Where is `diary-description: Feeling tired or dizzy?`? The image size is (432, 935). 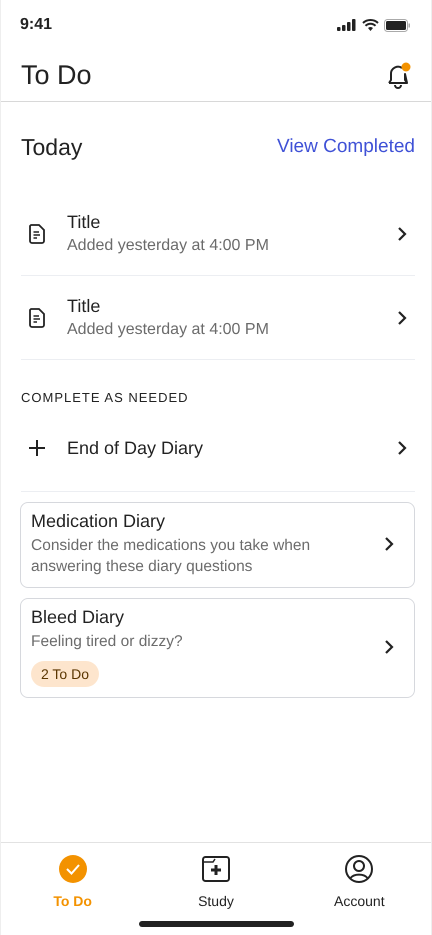
diary-description: Feeling tired or dizzy? is located at coordinates (107, 642).